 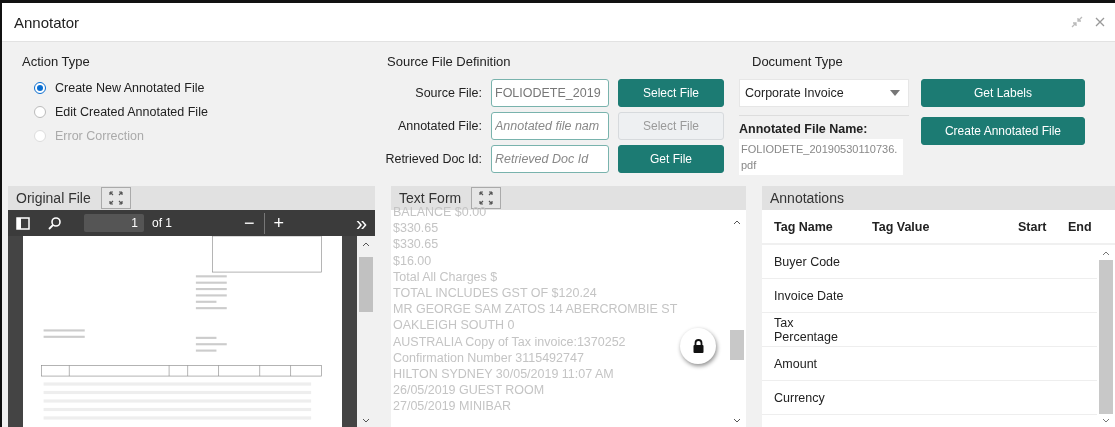 I want to click on zoom-in-button: +, so click(x=278, y=223).